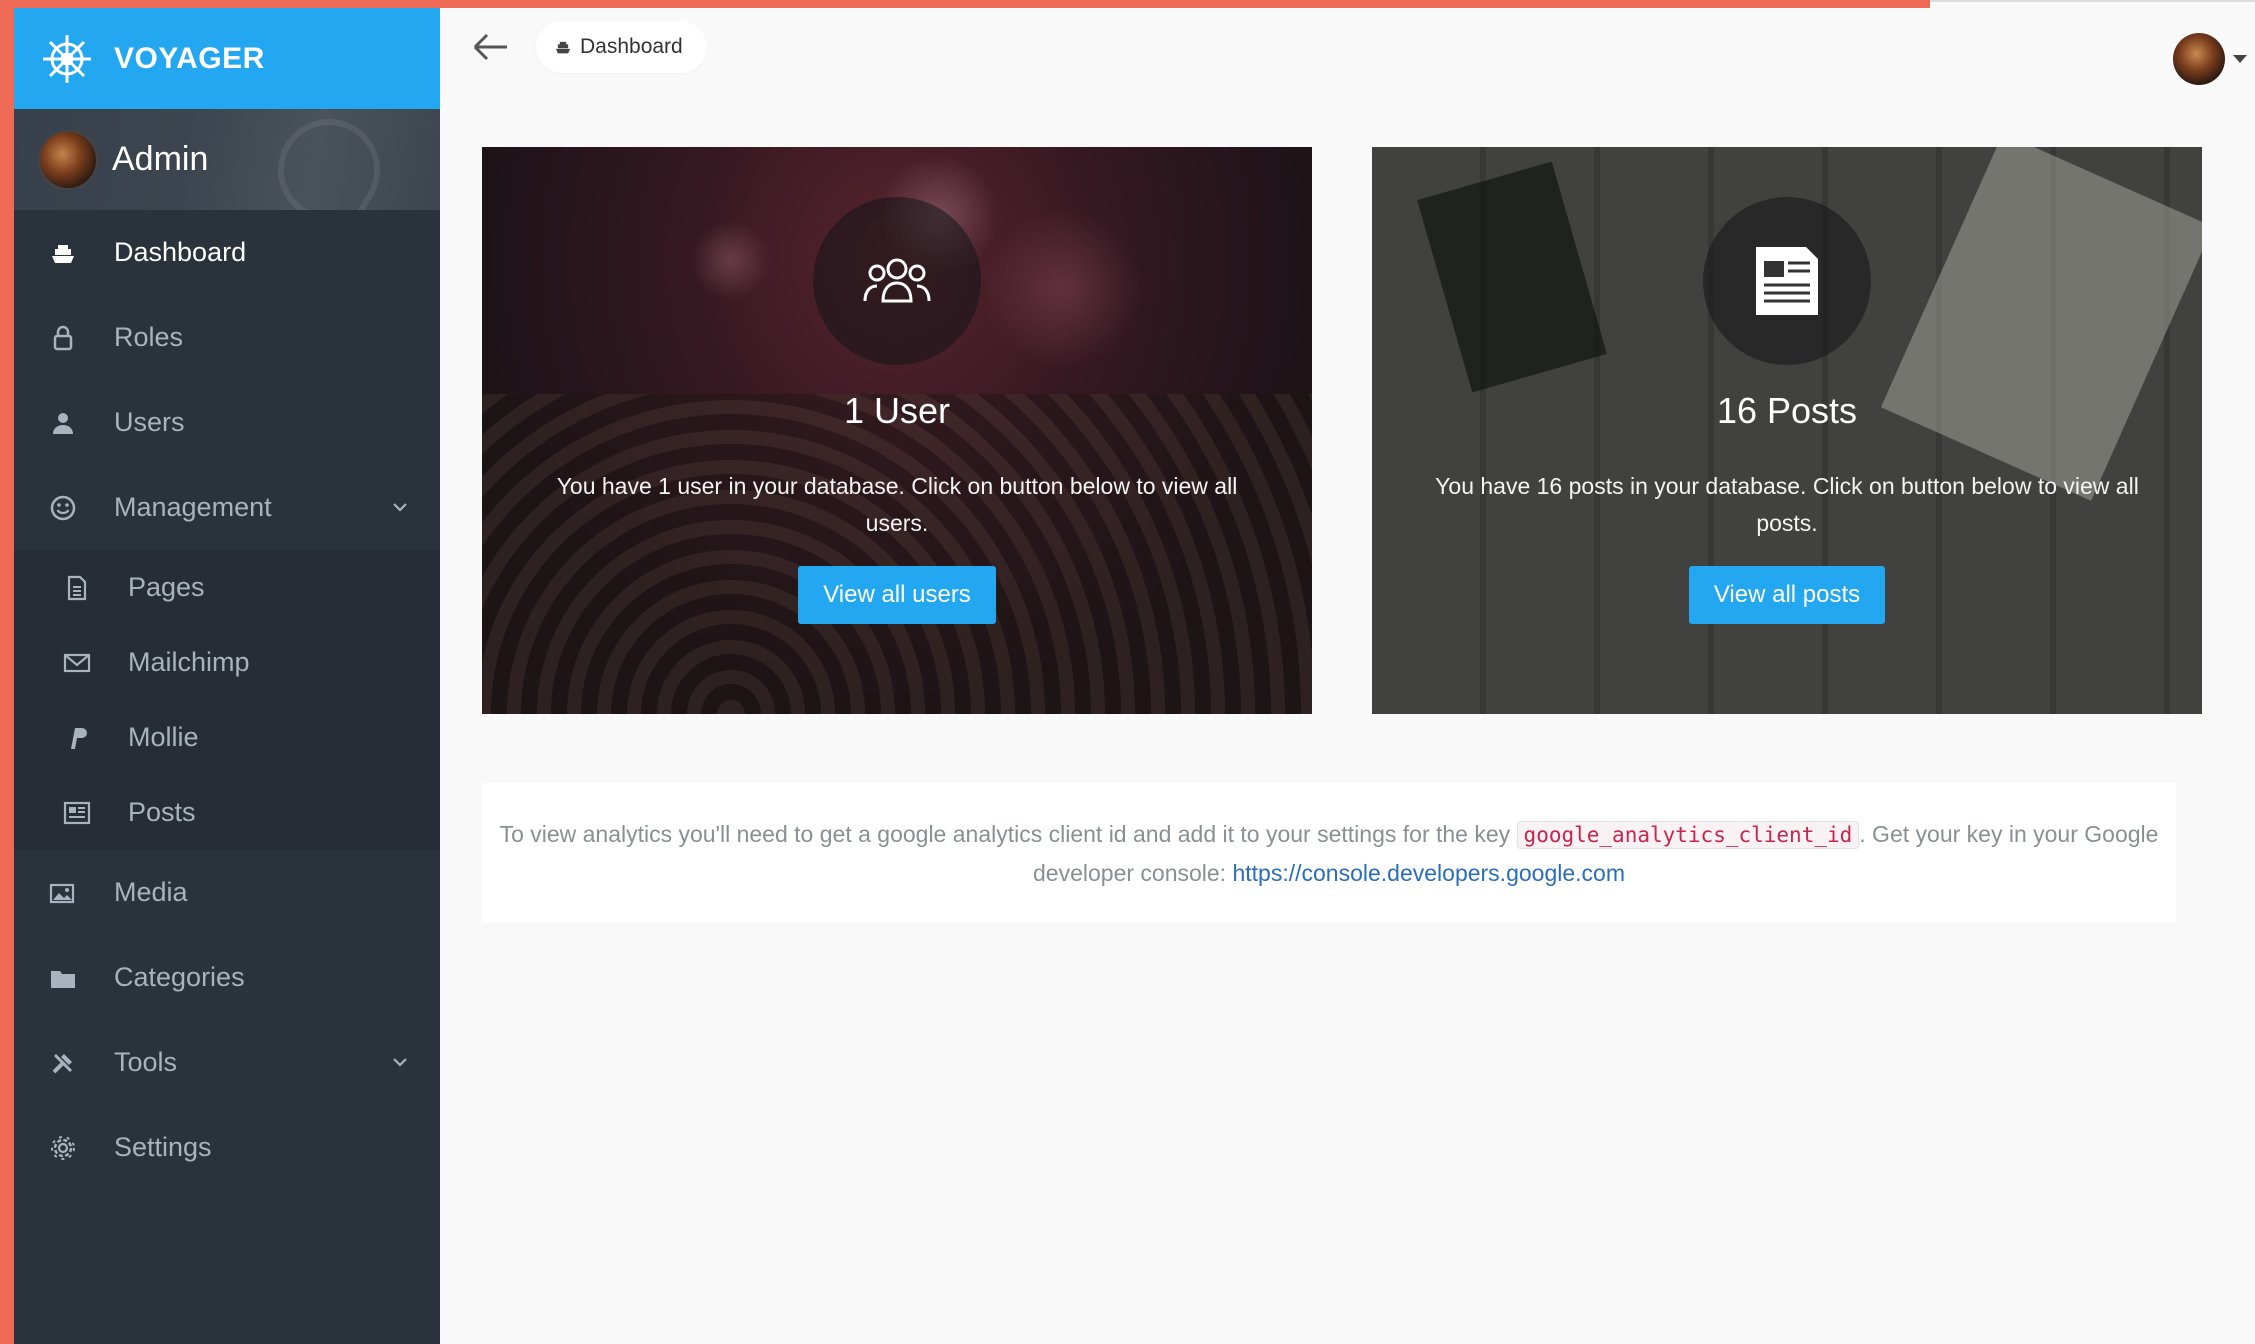 This screenshot has height=1344, width=2255. What do you see at coordinates (189, 58) in the screenshot?
I see `brand-name: VOYAGER` at bounding box center [189, 58].